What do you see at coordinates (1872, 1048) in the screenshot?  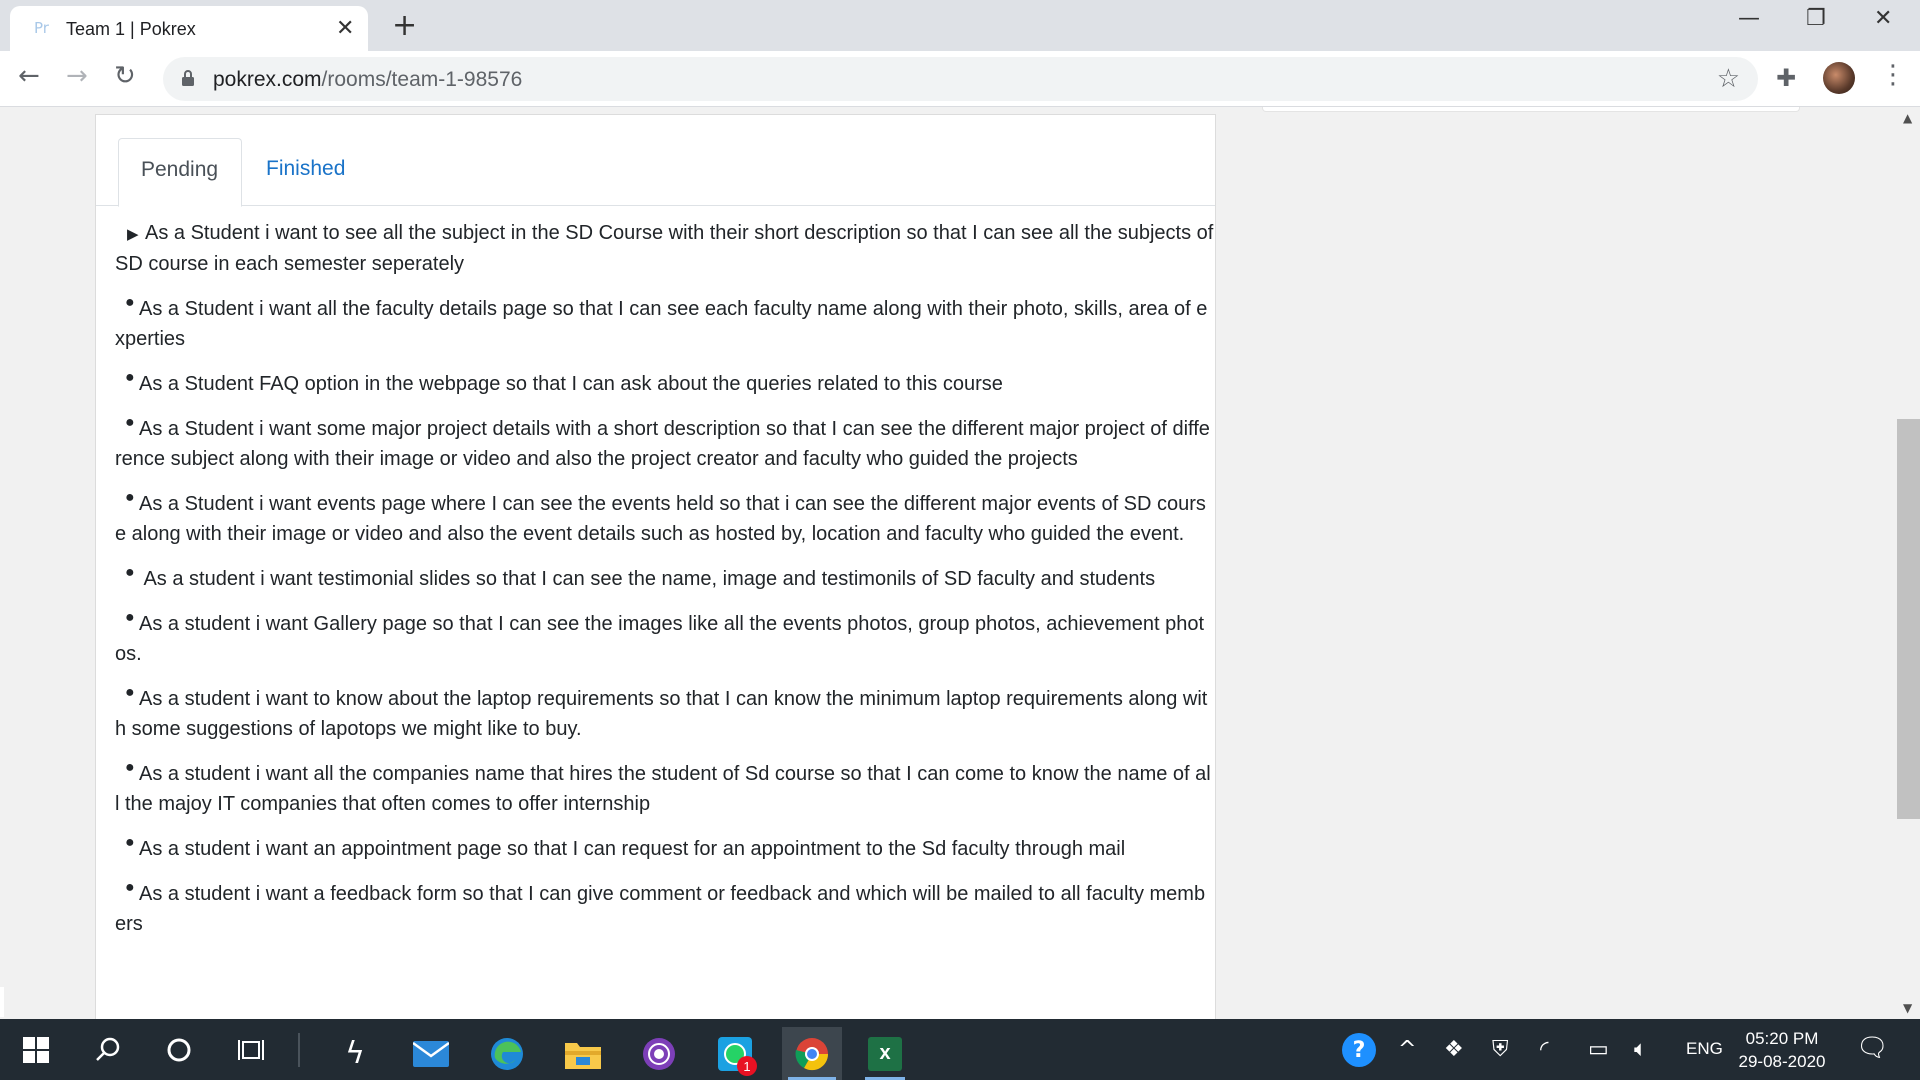 I see `action-center-icon: 🗨︎` at bounding box center [1872, 1048].